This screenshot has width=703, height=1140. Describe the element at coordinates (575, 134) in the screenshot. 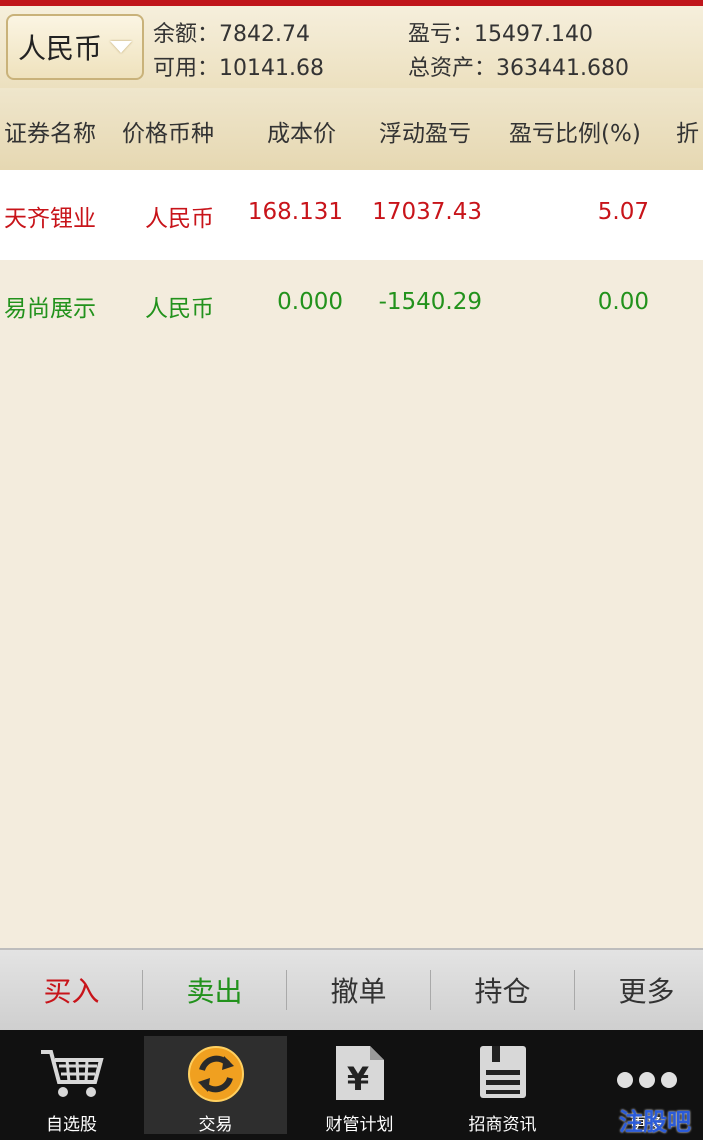

I see `column-header-pl-ratio: 盈亏比例(%)` at that location.